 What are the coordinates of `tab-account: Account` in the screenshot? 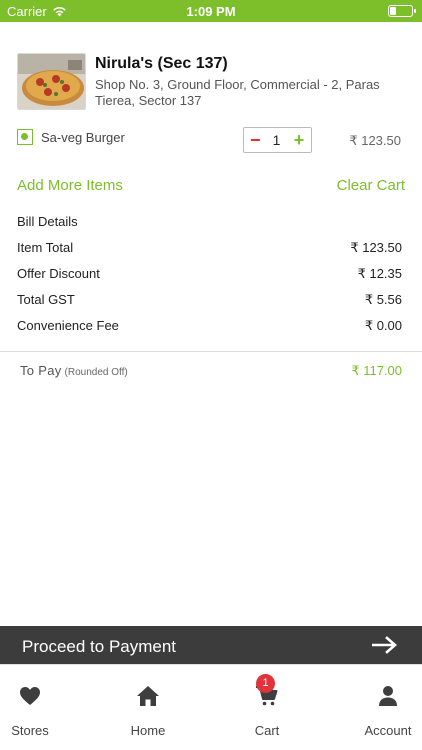 It's located at (382, 707).